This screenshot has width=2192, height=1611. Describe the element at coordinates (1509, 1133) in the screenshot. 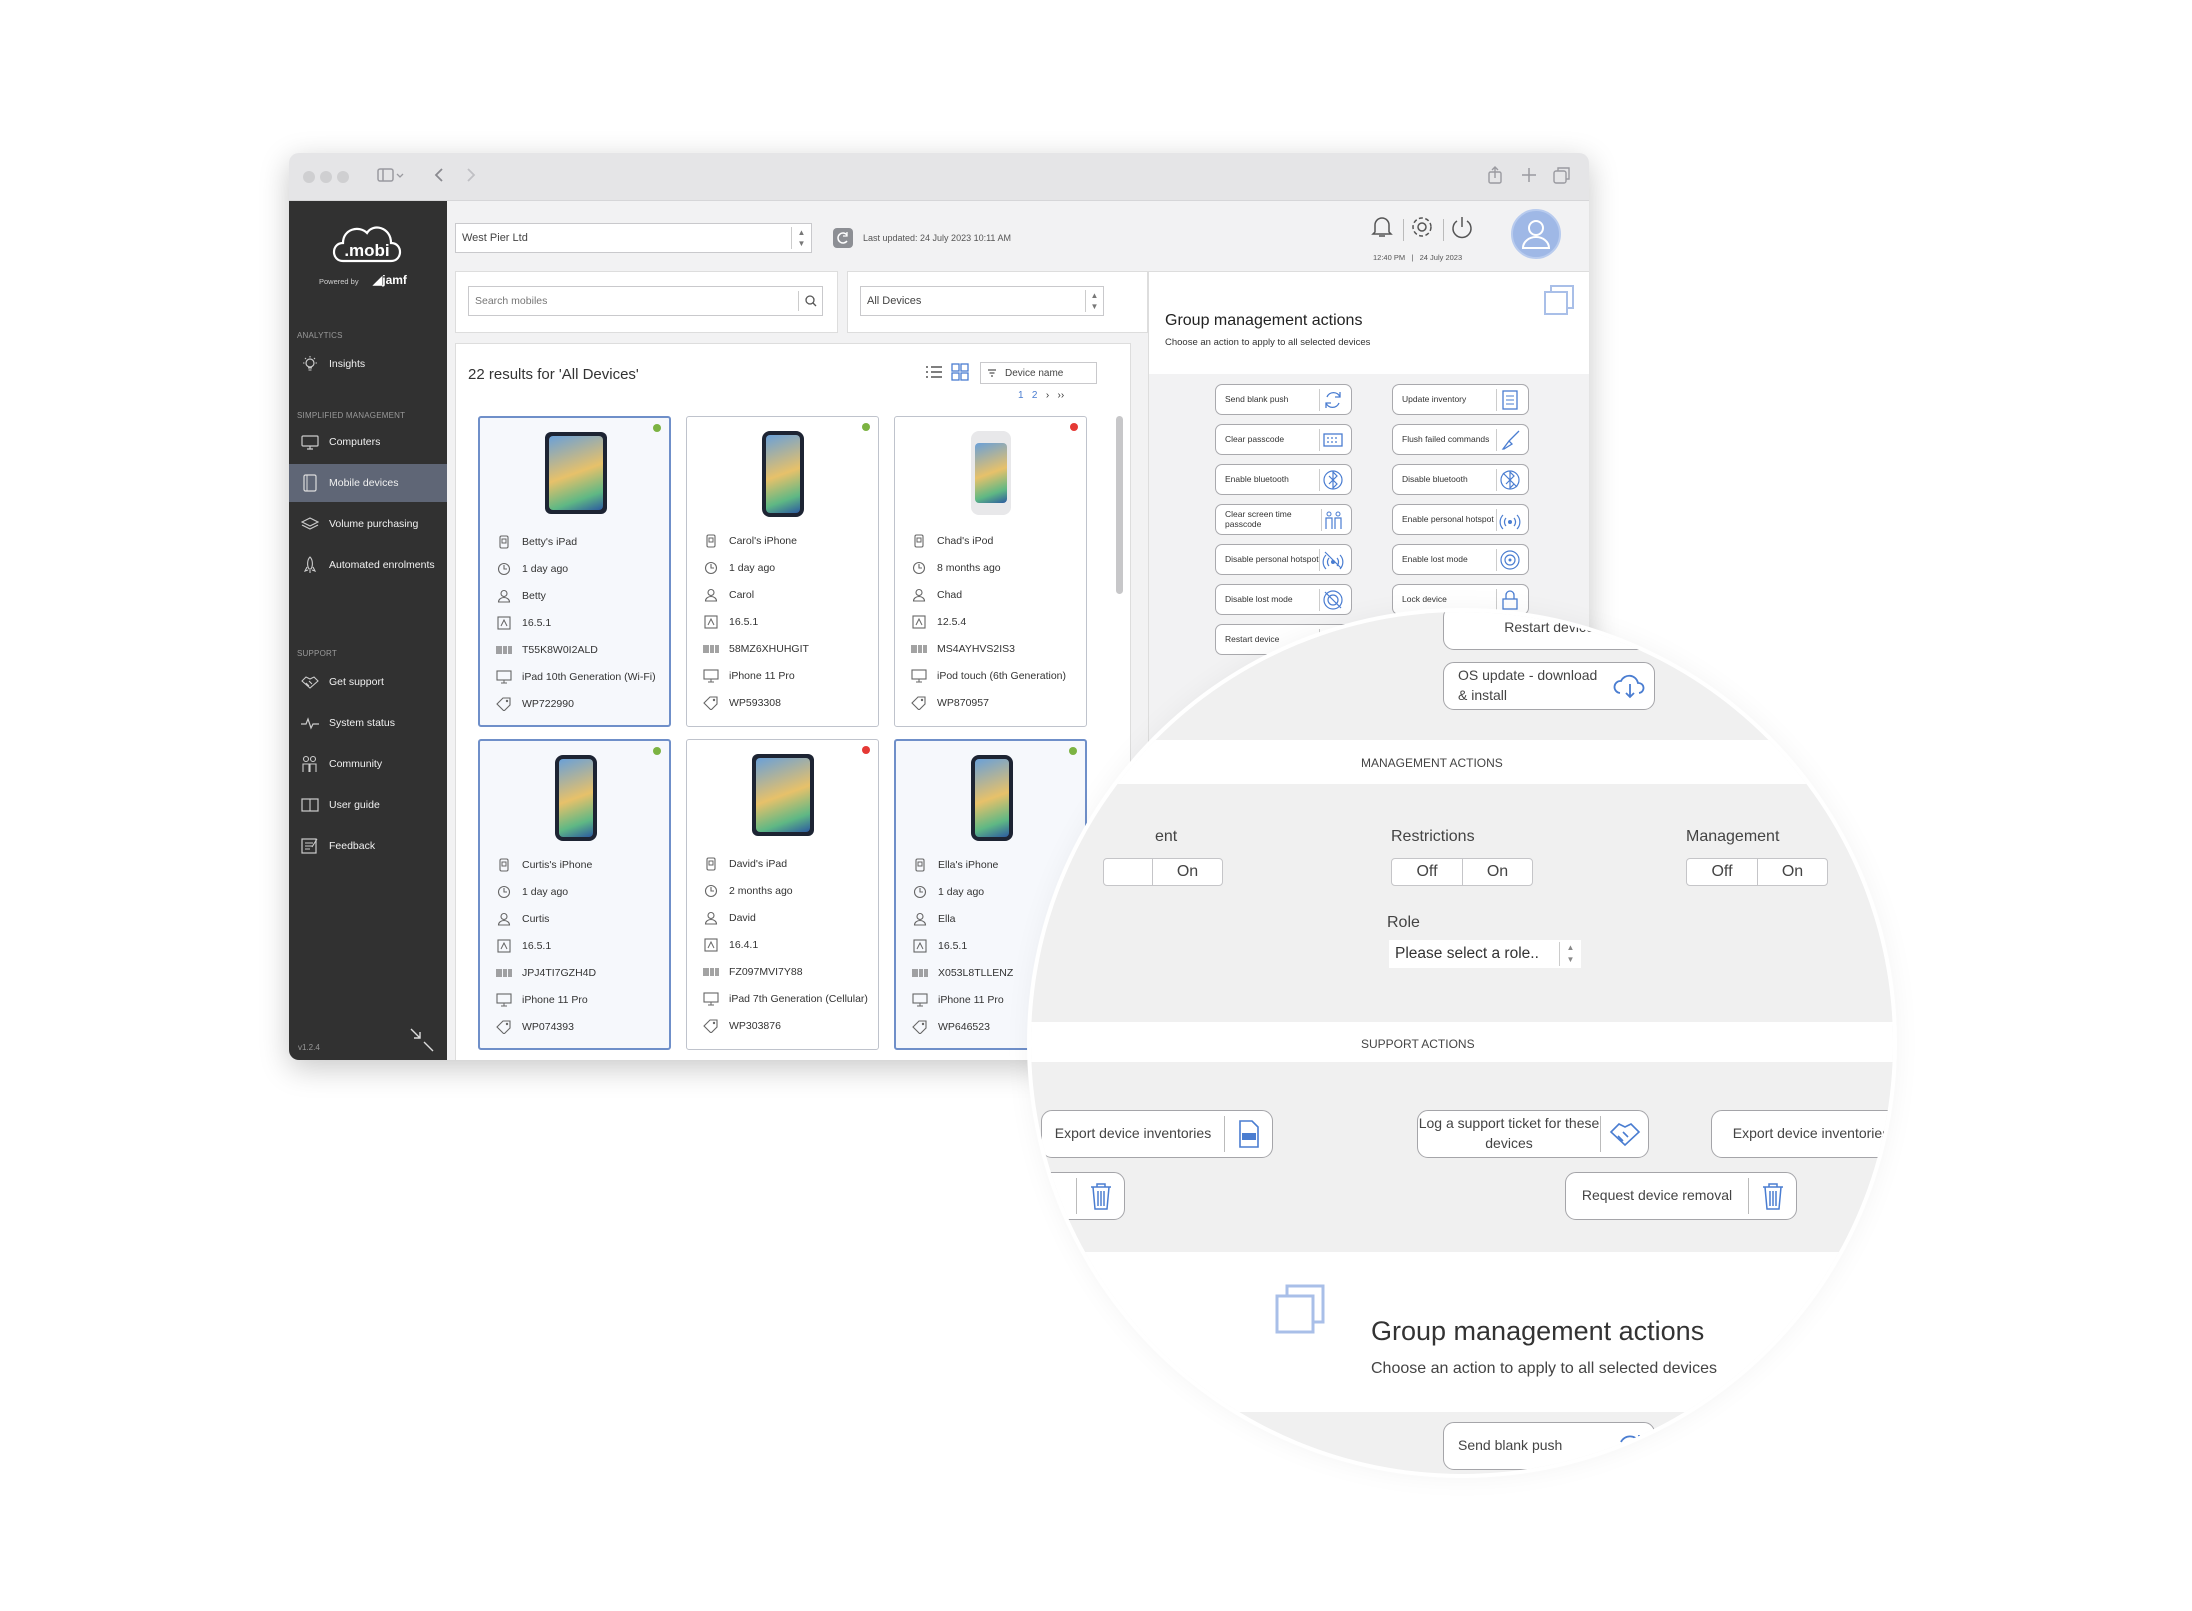

I see `support-ticket-label: Log a support ticket for these devices` at that location.